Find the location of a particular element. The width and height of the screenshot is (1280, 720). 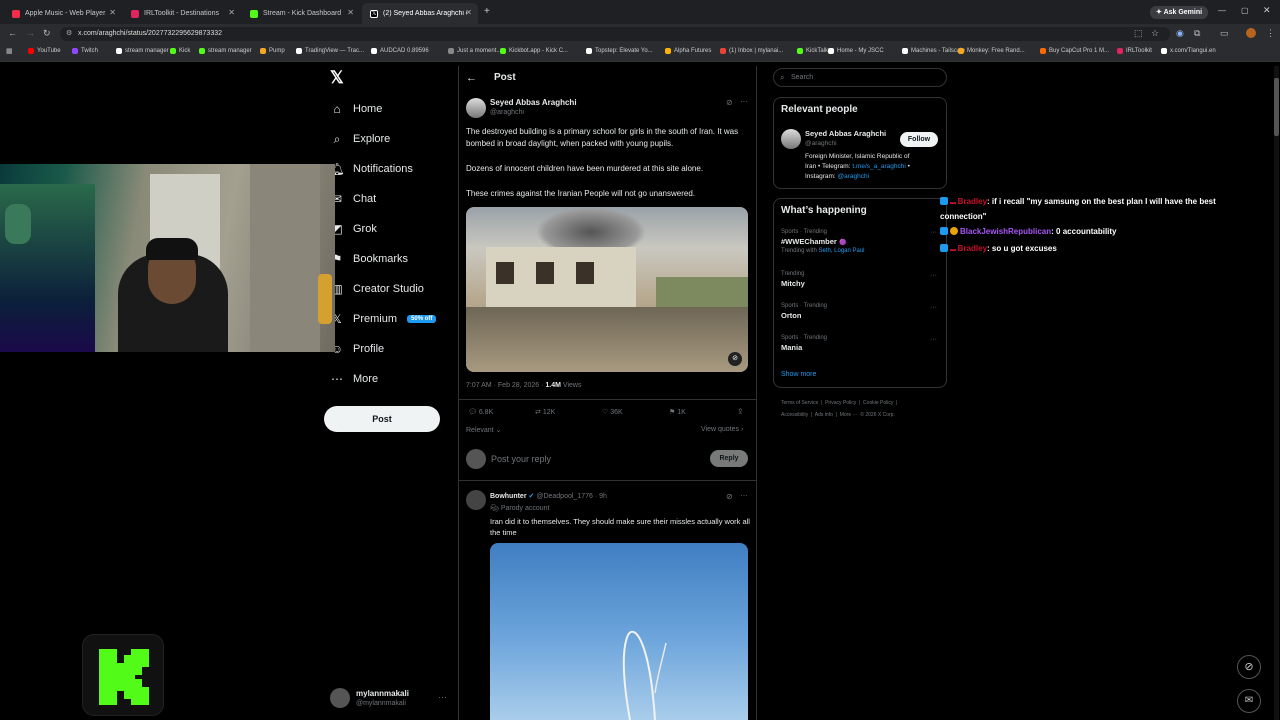

bookmark-star-icon: ☆ is located at coordinates (1155, 33).